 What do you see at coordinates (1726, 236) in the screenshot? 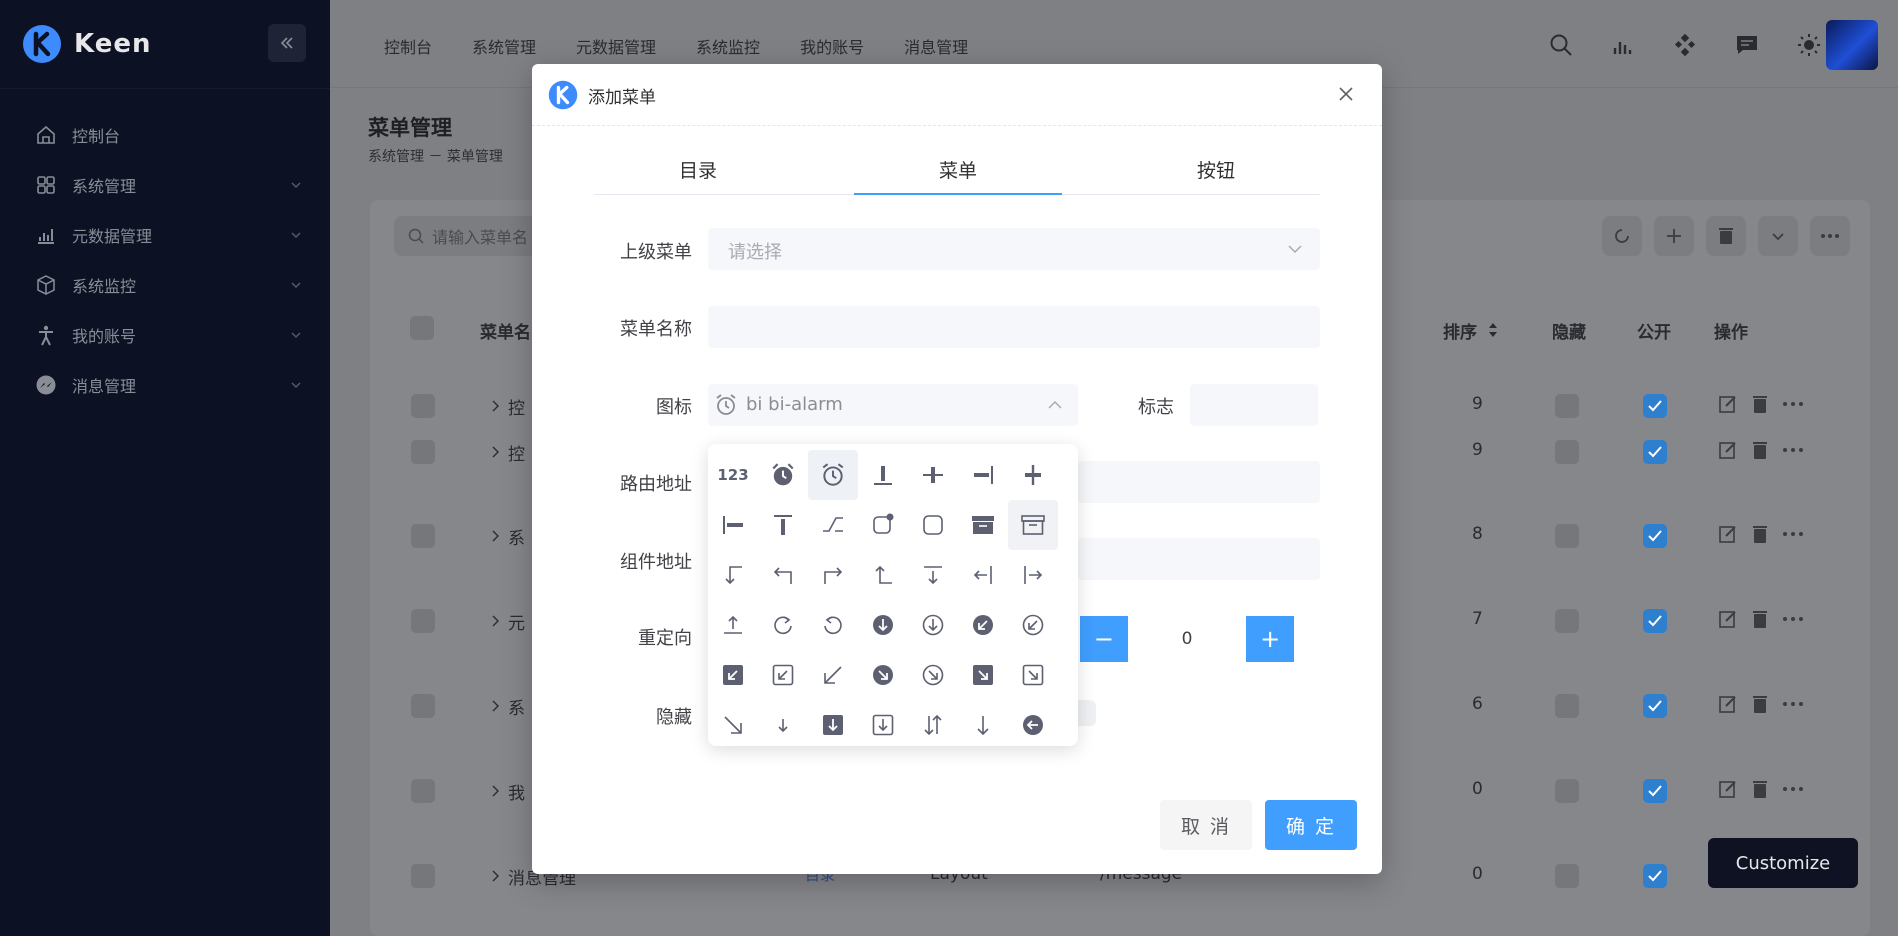
I see `delete-button` at bounding box center [1726, 236].